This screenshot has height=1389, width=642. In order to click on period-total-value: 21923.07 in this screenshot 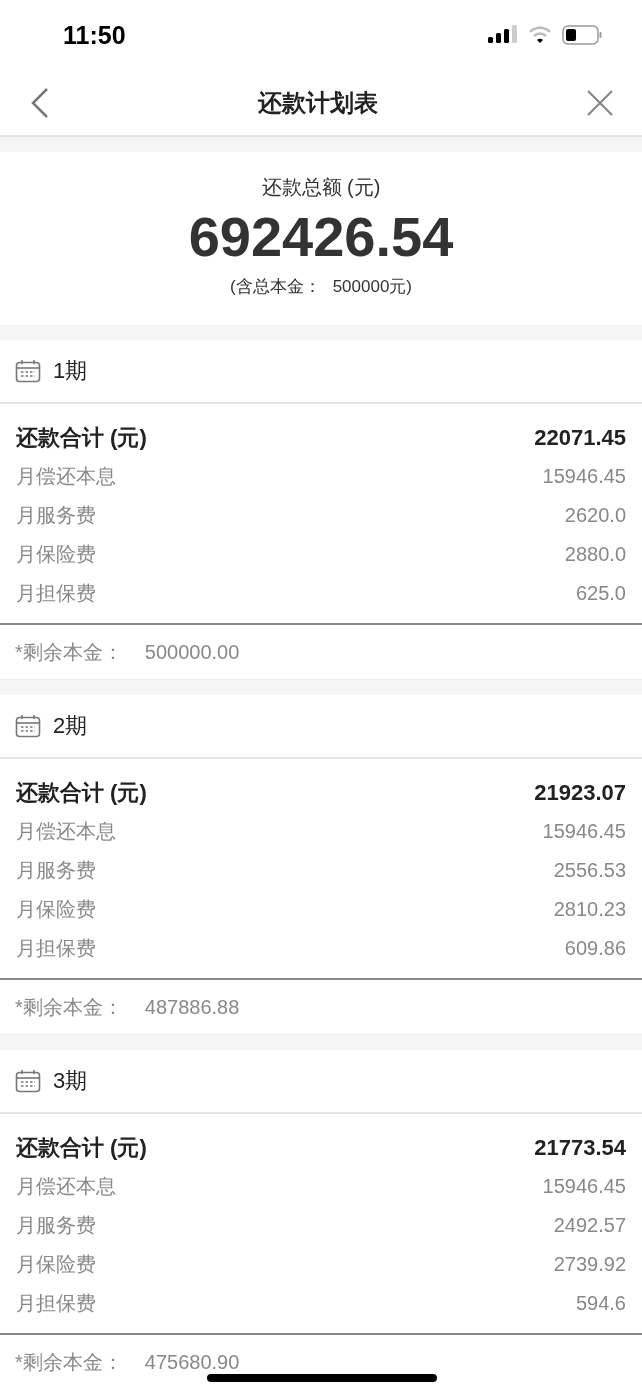, I will do `click(580, 792)`.